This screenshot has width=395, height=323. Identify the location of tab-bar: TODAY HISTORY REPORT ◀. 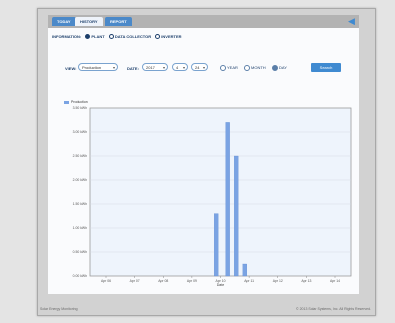
(203, 21).